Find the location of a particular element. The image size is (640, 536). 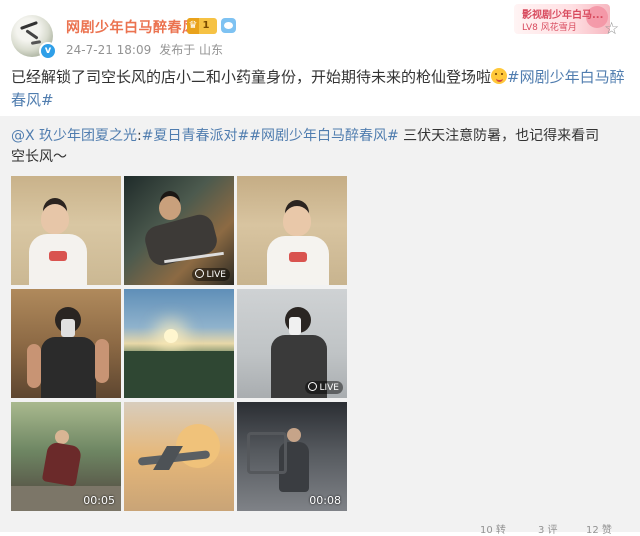

fan-badge-icon is located at coordinates (228, 25).